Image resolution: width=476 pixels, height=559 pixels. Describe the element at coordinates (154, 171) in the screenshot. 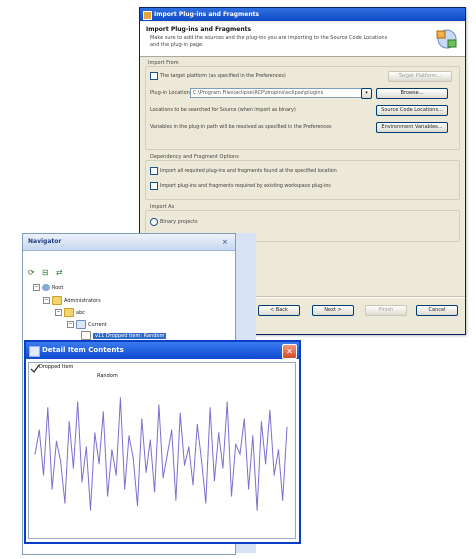

I see `option-import-required-checkbox` at that location.